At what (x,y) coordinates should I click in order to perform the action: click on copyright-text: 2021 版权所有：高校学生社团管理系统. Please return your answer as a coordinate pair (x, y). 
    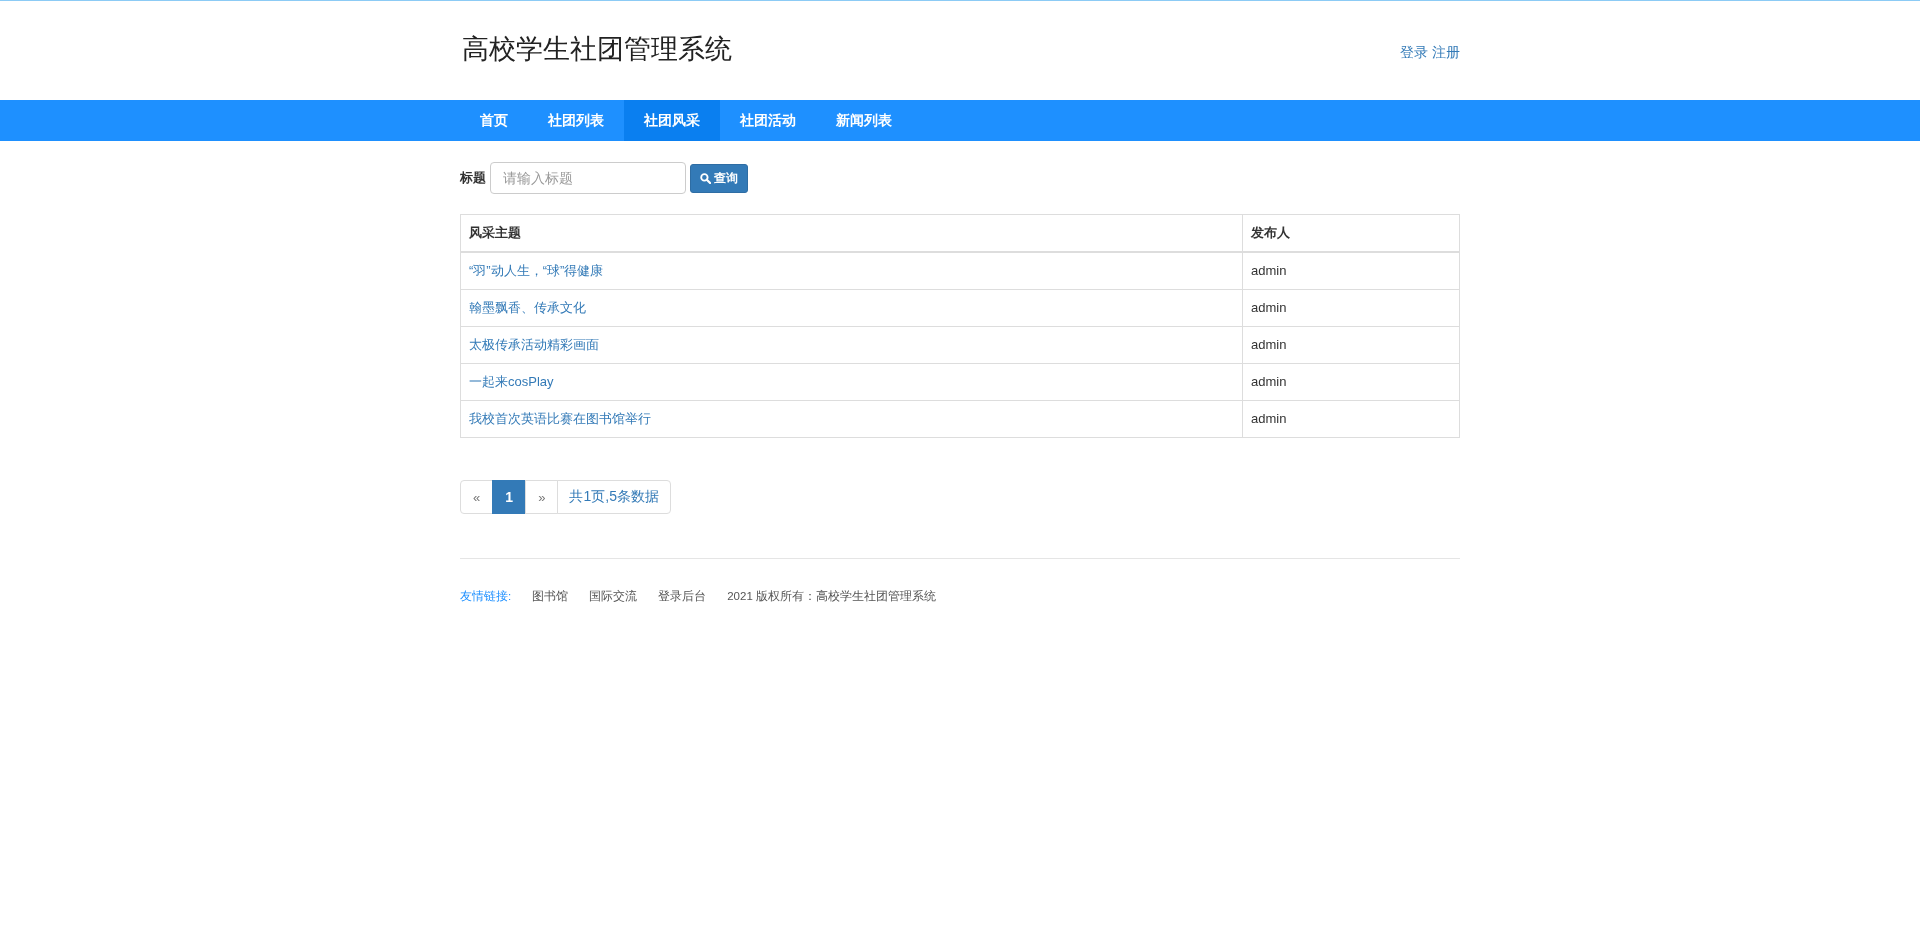
    Looking at the image, I should click on (831, 596).